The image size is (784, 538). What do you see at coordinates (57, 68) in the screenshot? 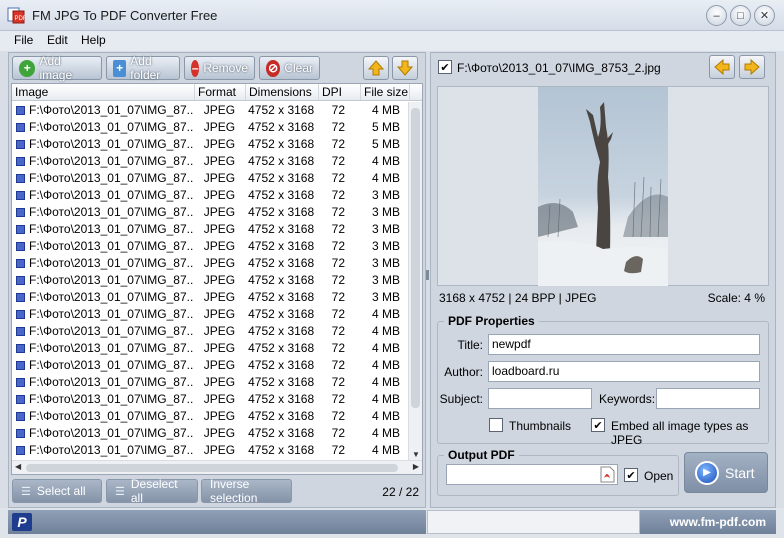
I see `add-image-button: + Add image` at bounding box center [57, 68].